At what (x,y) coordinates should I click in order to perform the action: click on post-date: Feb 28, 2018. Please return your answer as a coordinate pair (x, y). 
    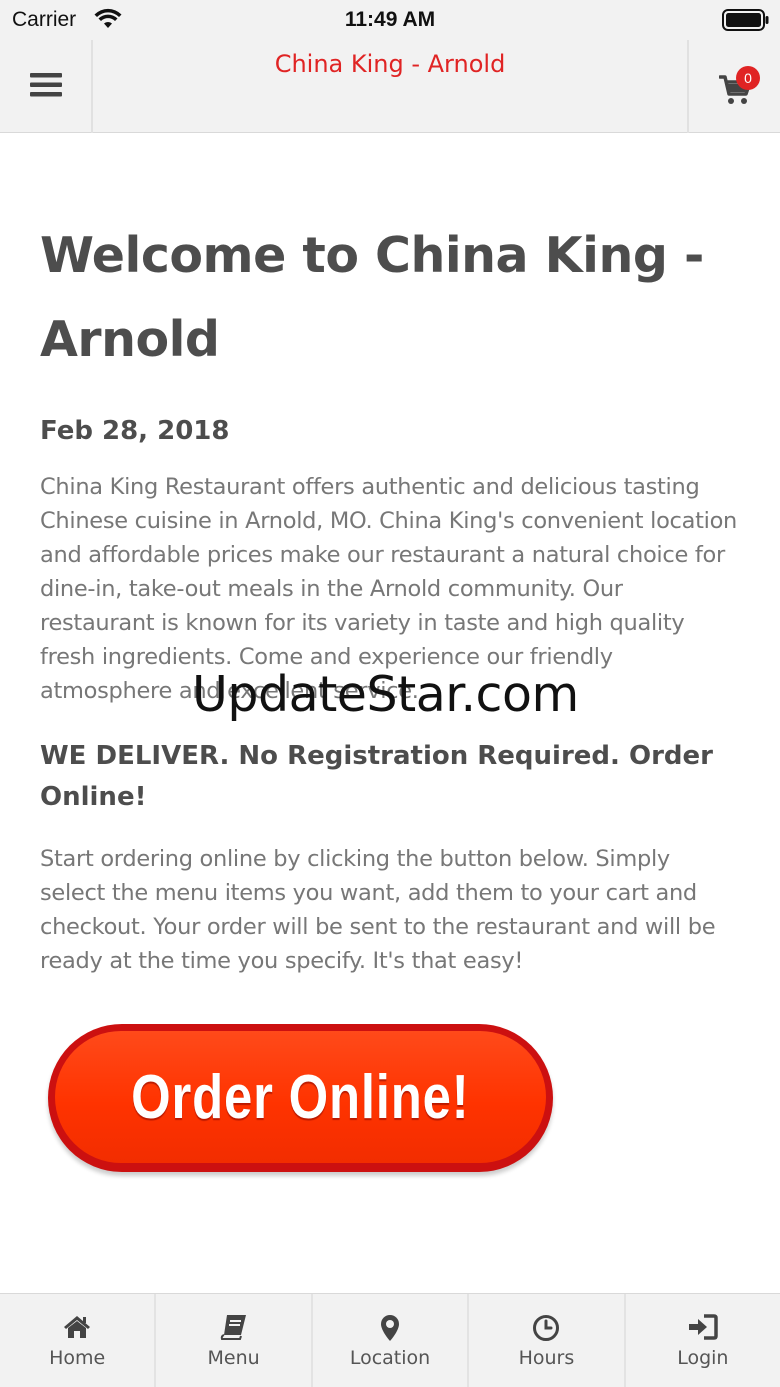
    Looking at the image, I should click on (135, 431).